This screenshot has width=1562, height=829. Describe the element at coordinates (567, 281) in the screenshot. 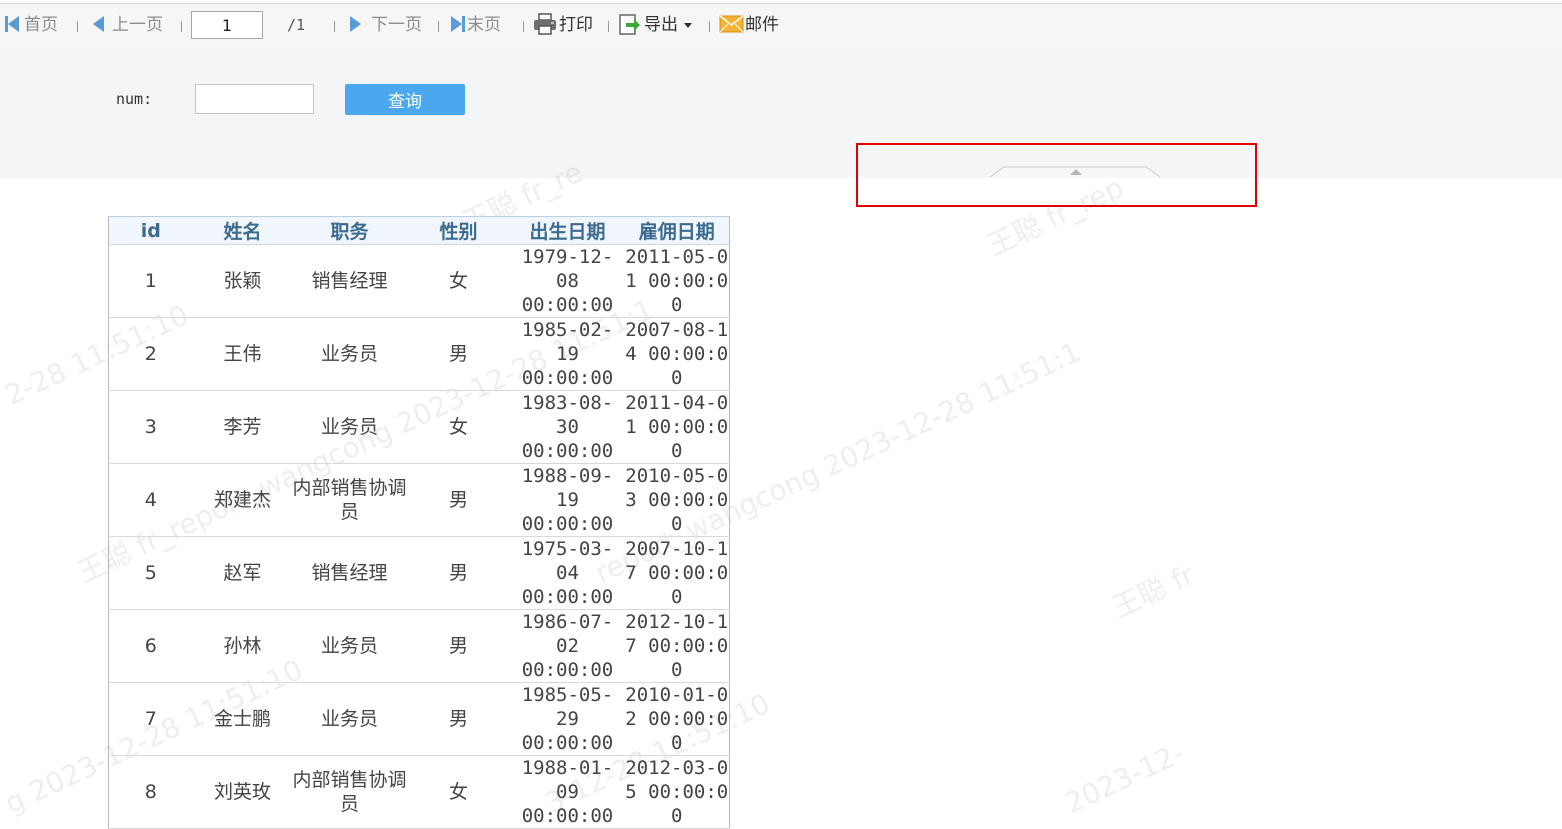

I see `cell-birth: 1979-12-08 00:00:00` at that location.